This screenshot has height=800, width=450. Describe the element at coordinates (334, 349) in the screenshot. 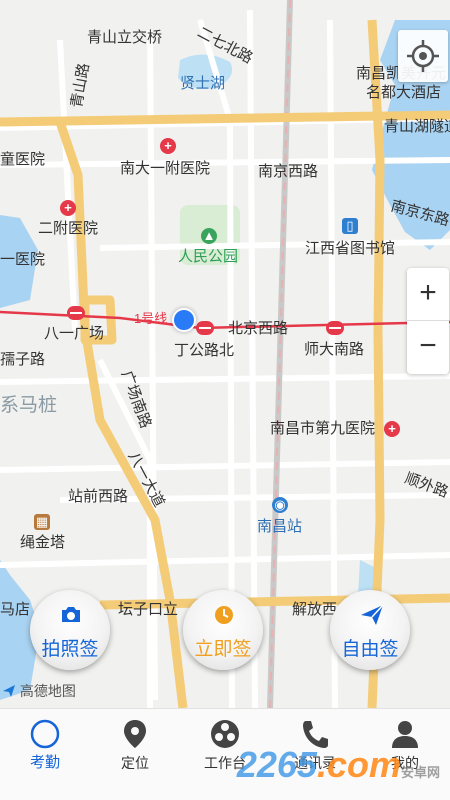

I see `label-shida-road: 师大南路` at that location.